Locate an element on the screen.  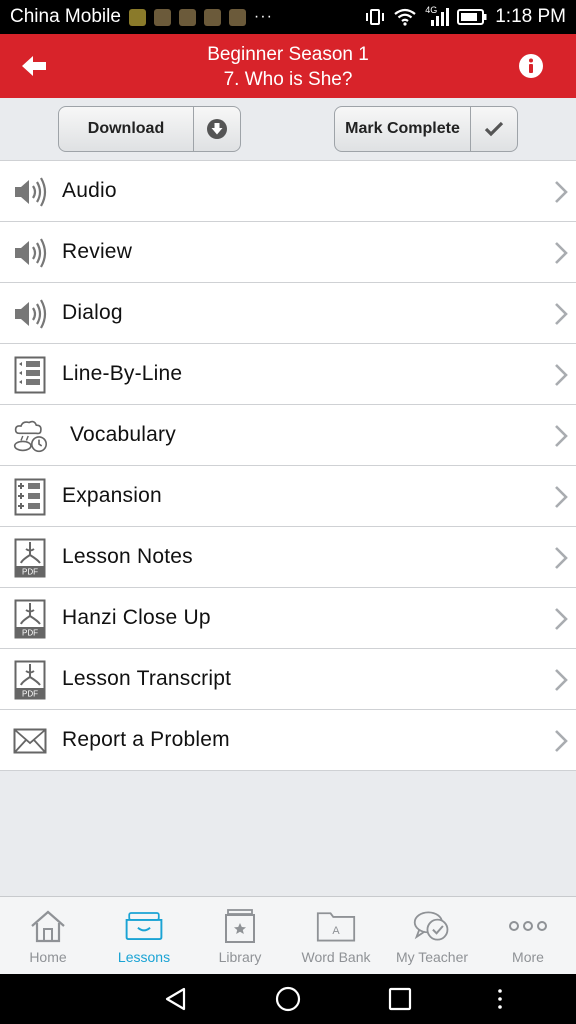
lesson-actions: Download Mark Complete is located at coordinates (288, 129).